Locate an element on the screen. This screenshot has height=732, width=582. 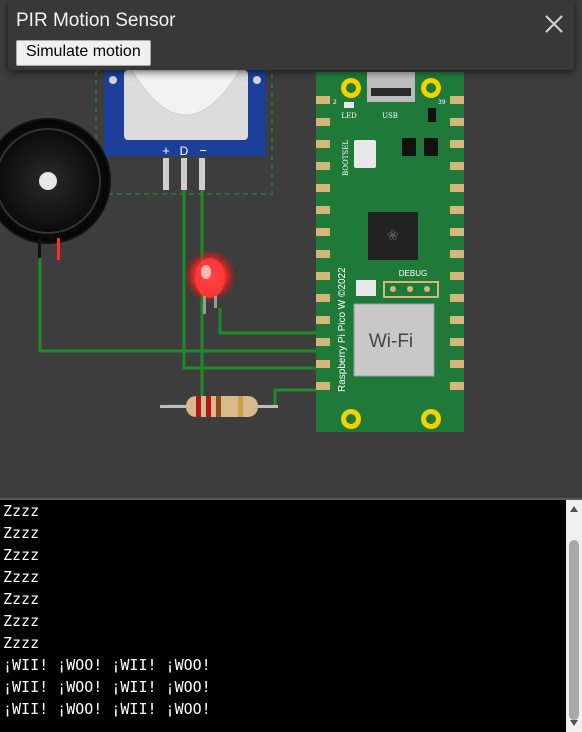
buzzer is located at coordinates (55, 189).